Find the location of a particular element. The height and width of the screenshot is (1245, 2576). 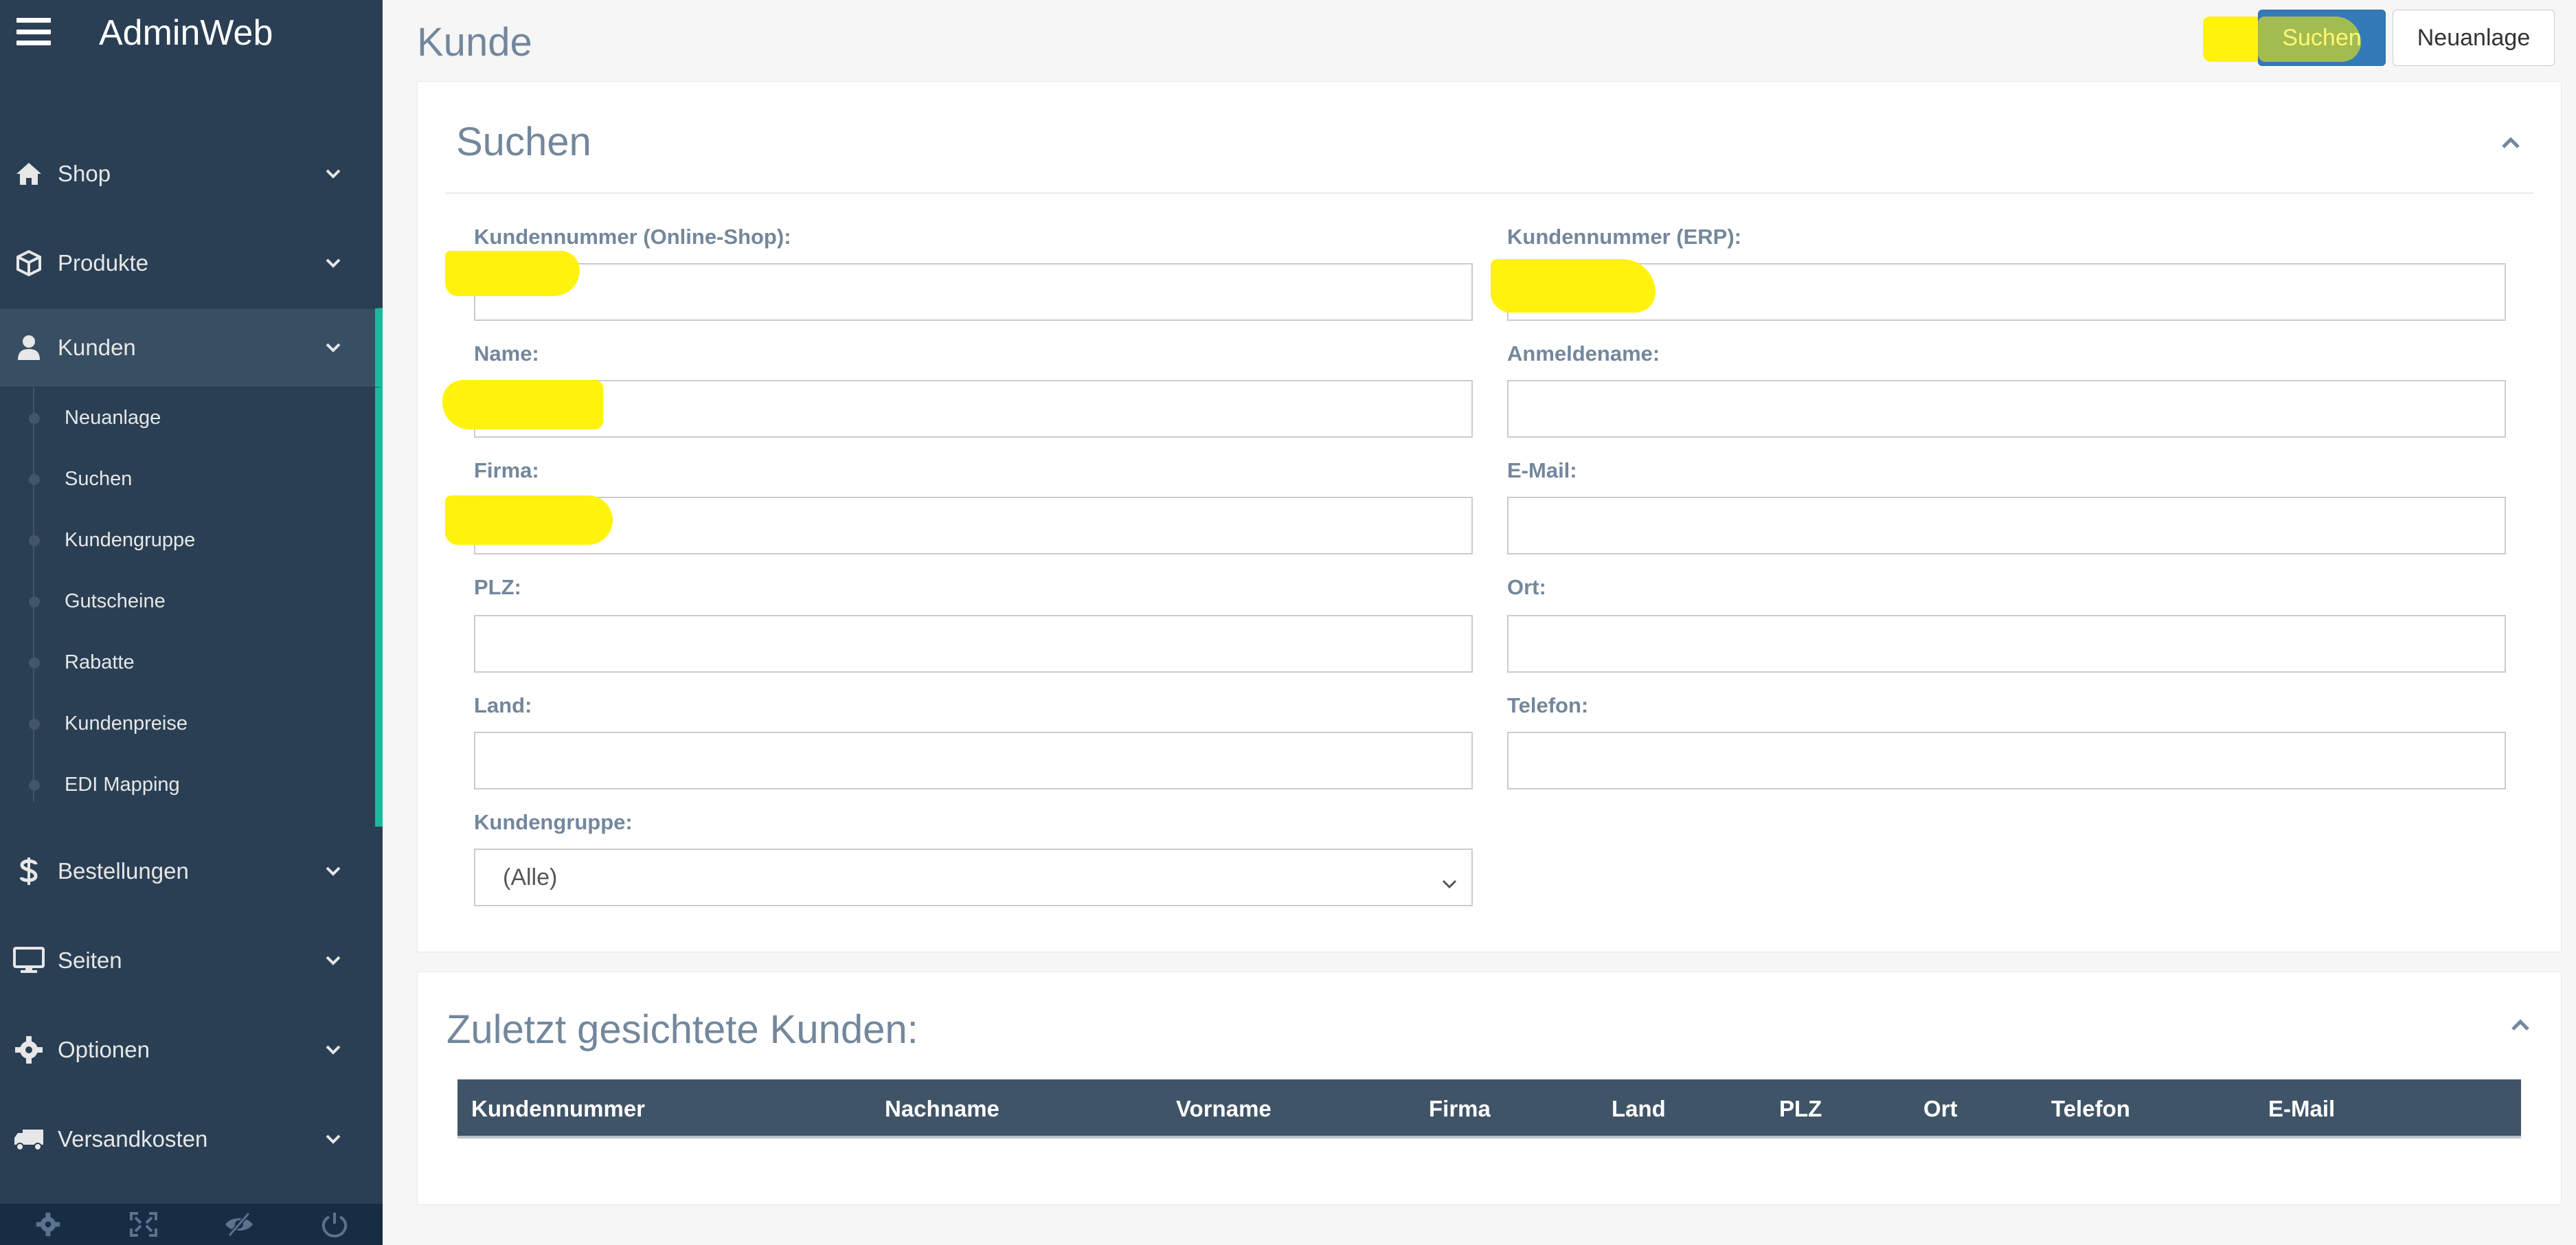

submenu-item-rabatte: Rabatte is located at coordinates (187, 663).